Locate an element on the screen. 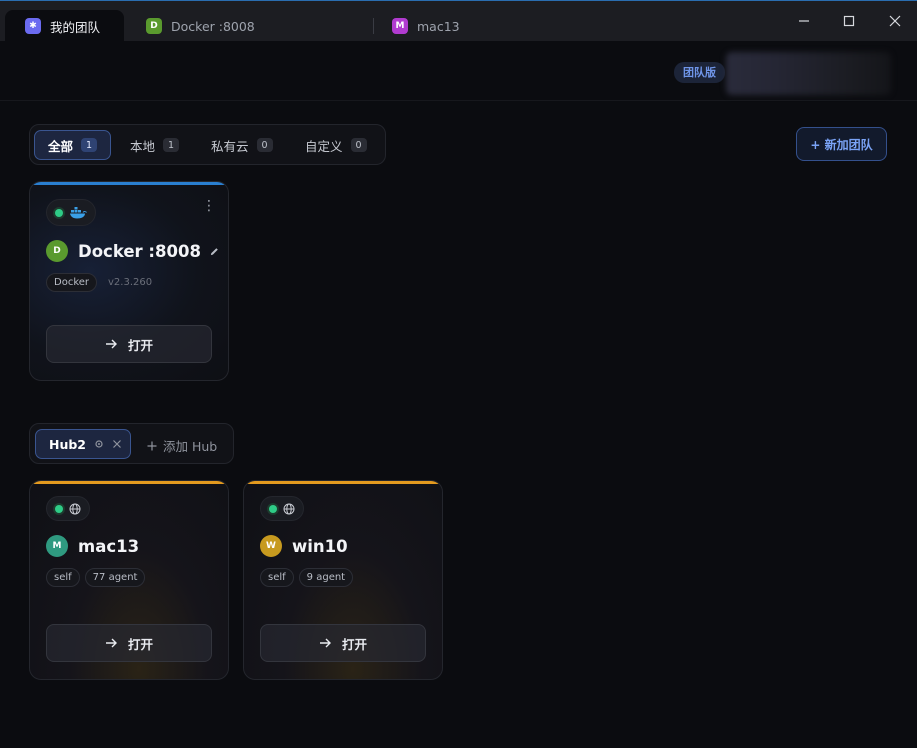 This screenshot has height=748, width=917. tab-docker: D Docker :8008 is located at coordinates (190, 26).